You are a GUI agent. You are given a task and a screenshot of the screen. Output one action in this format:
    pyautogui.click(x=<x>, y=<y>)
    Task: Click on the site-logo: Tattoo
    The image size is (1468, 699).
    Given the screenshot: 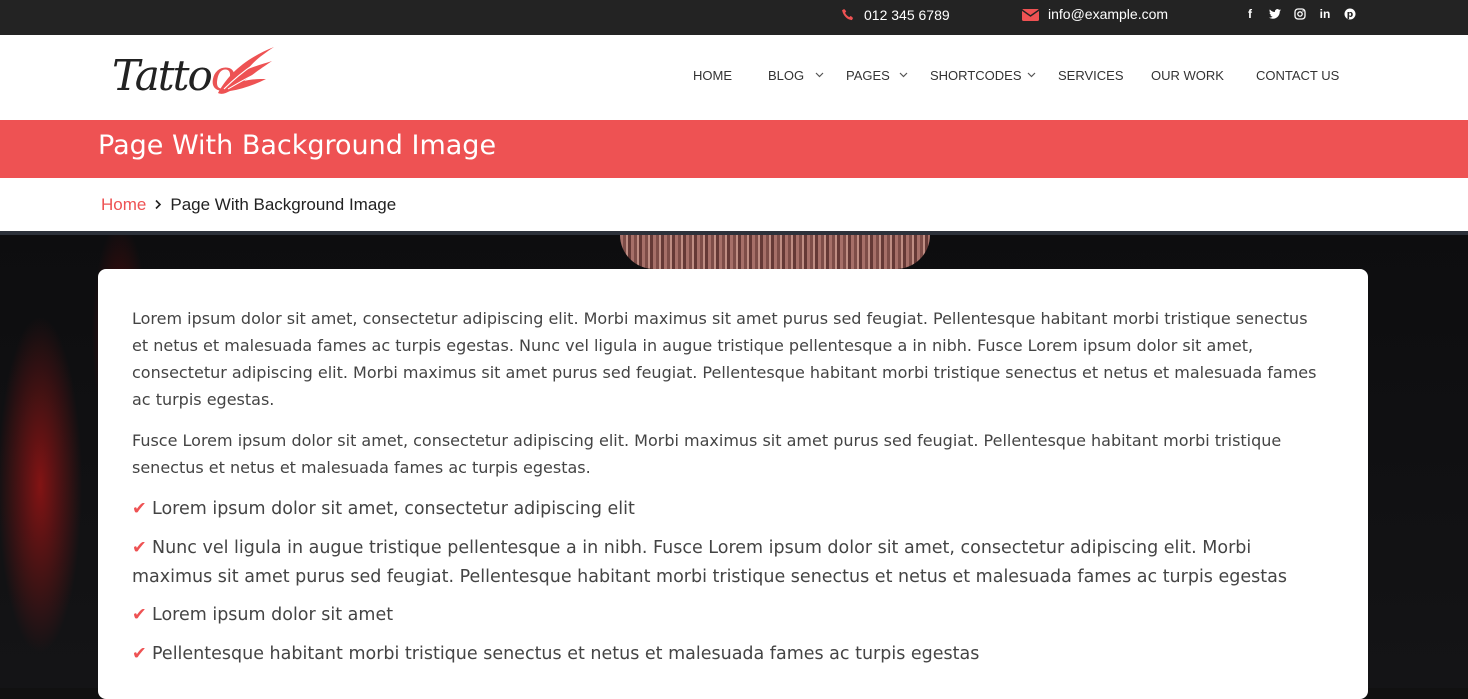 What is the action you would take?
    pyautogui.click(x=197, y=76)
    